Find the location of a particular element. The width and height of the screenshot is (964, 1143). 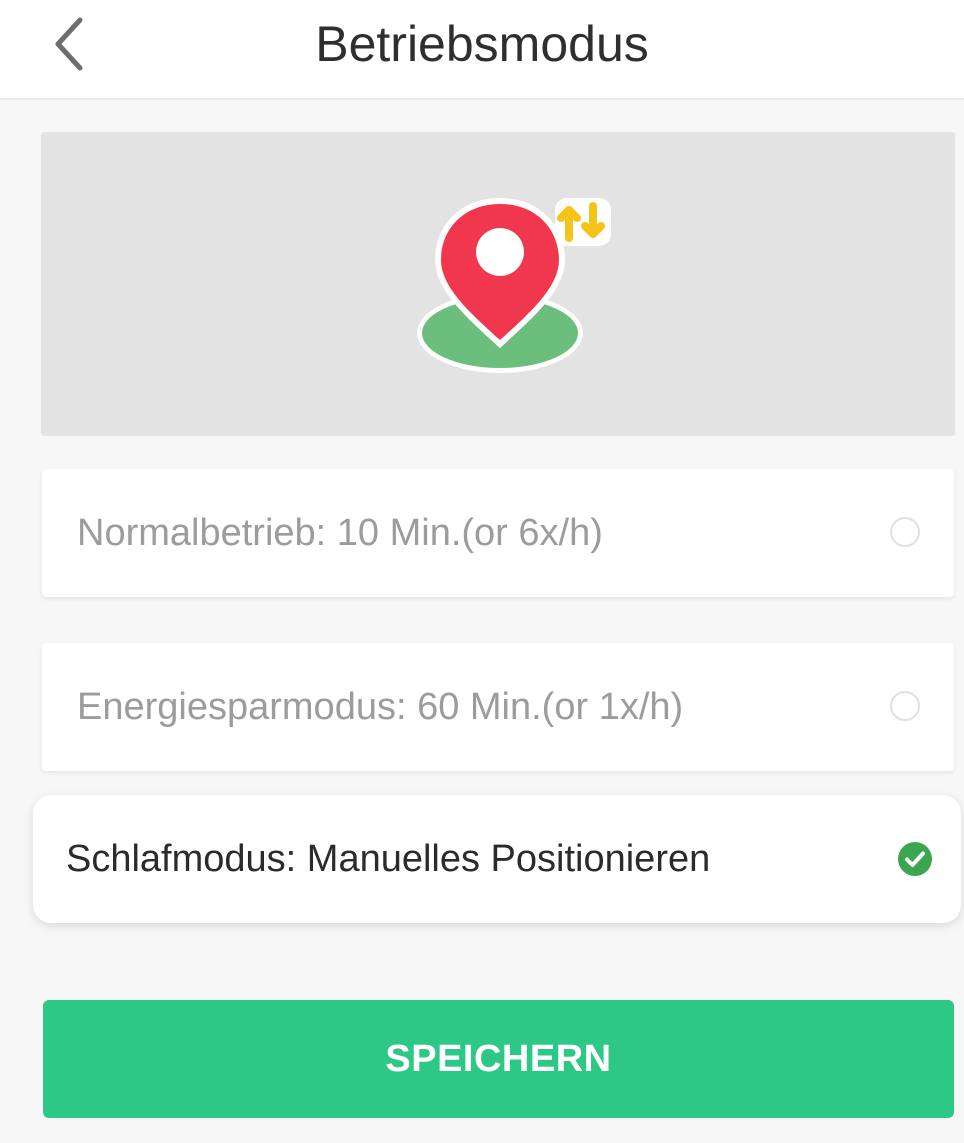

top-bar: Betriebsmodus is located at coordinates (482, 50).